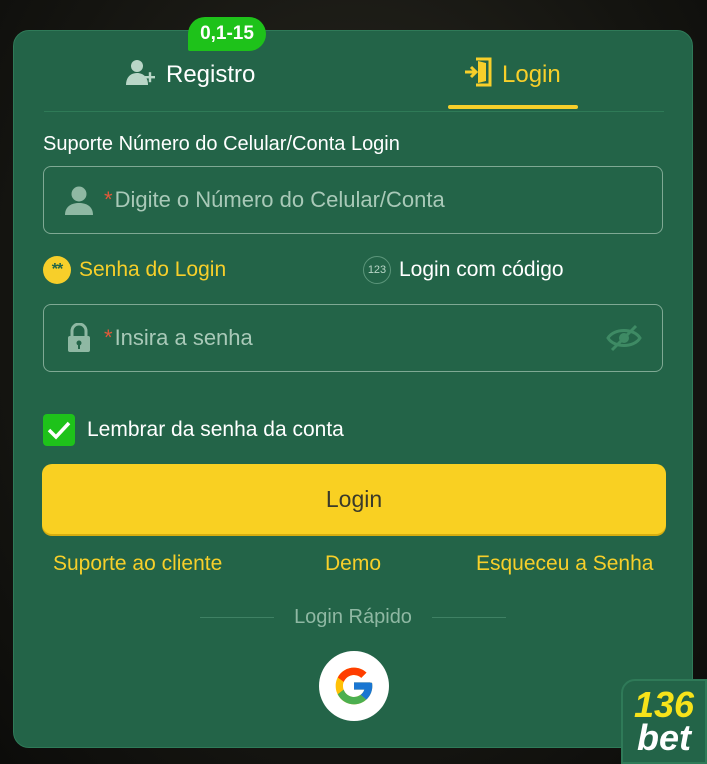 Image resolution: width=707 pixels, height=764 pixels. I want to click on account-field: *, so click(353, 200).